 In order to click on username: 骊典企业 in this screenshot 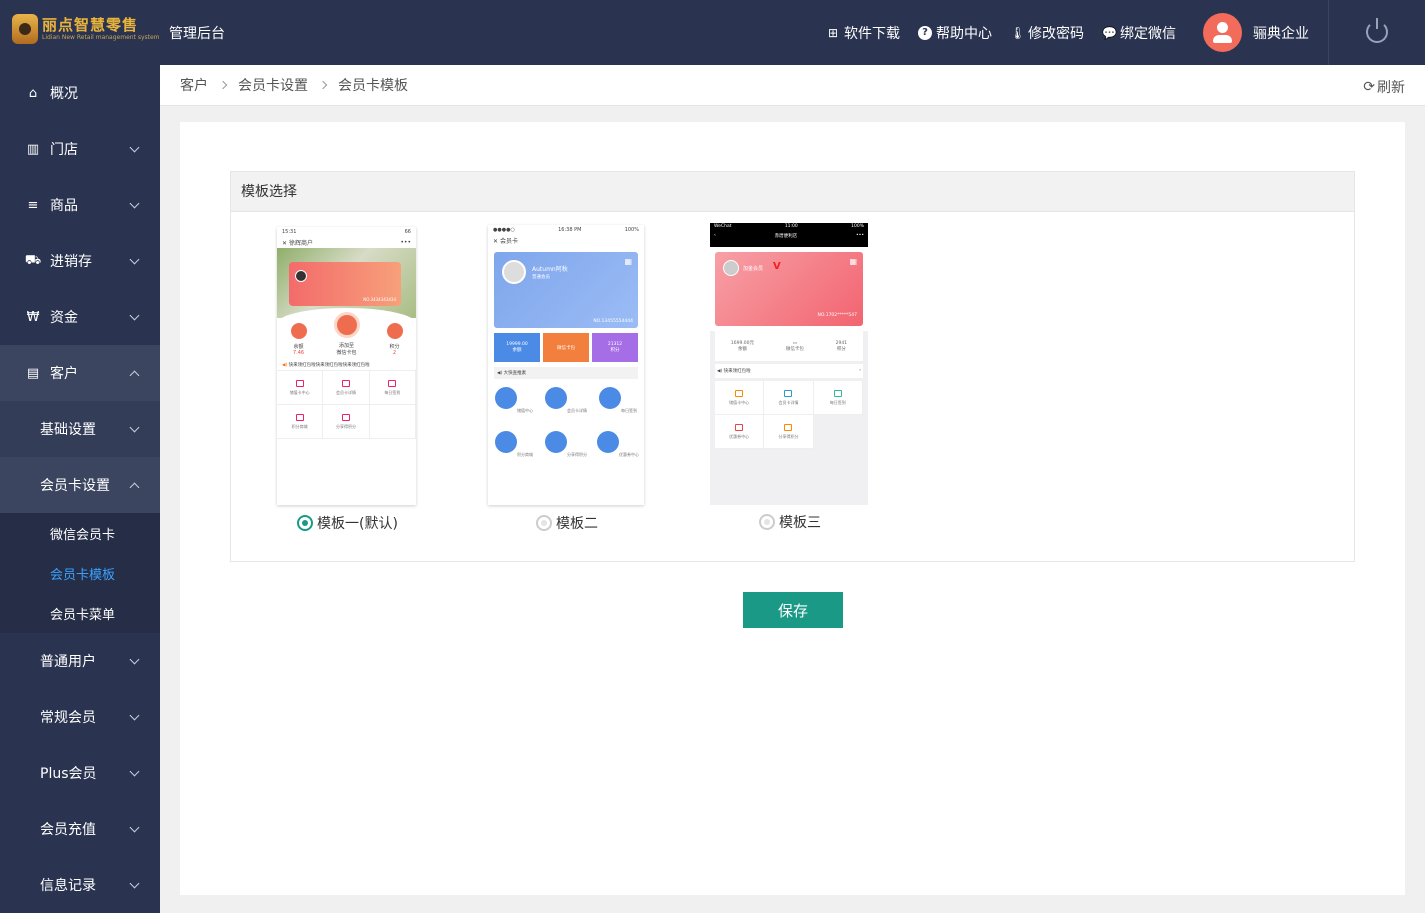, I will do `click(1281, 33)`.